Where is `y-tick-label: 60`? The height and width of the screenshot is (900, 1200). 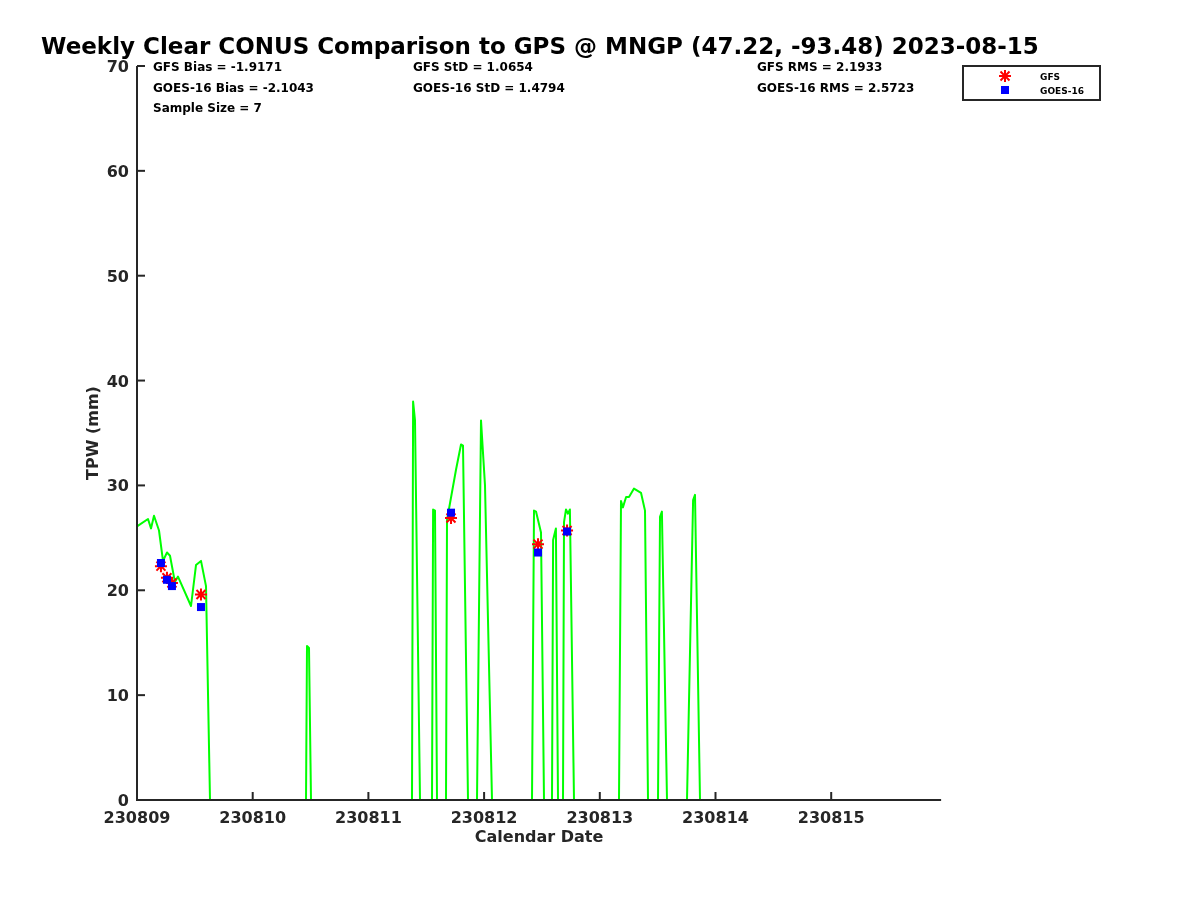 y-tick-label: 60 is located at coordinates (117, 171).